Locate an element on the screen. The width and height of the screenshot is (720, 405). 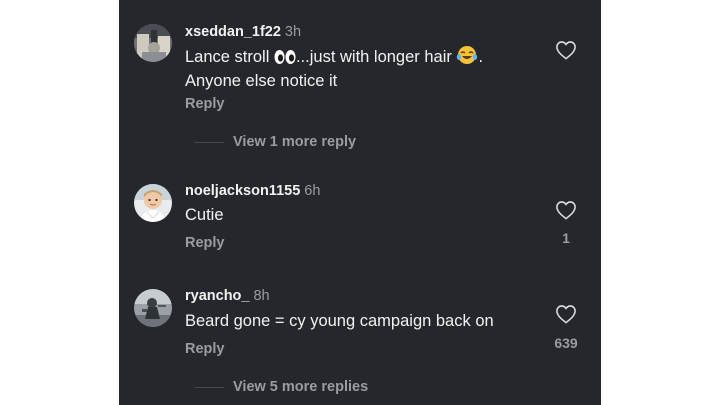
comment-text: Beard gone = cy young campaign back on is located at coordinates (339, 321).